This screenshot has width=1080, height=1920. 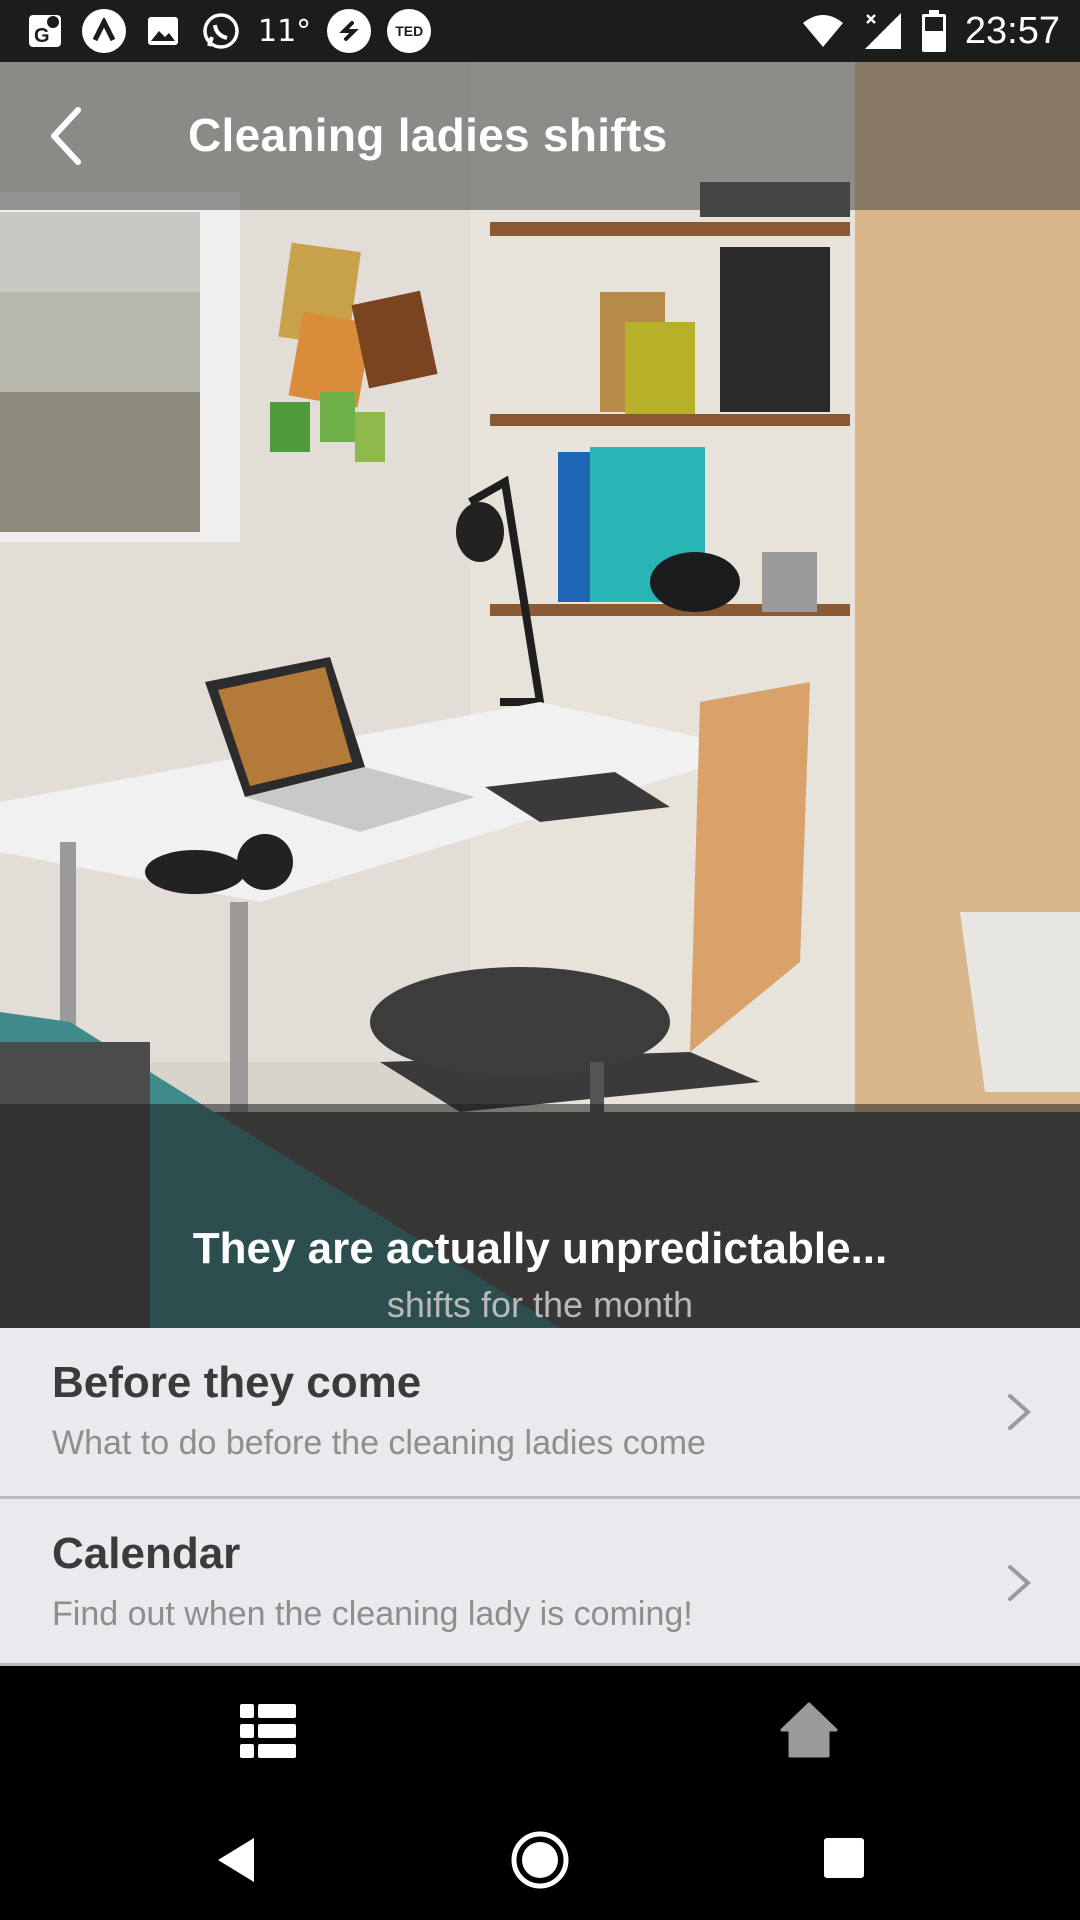 I want to click on home-icon, so click(x=809, y=1730).